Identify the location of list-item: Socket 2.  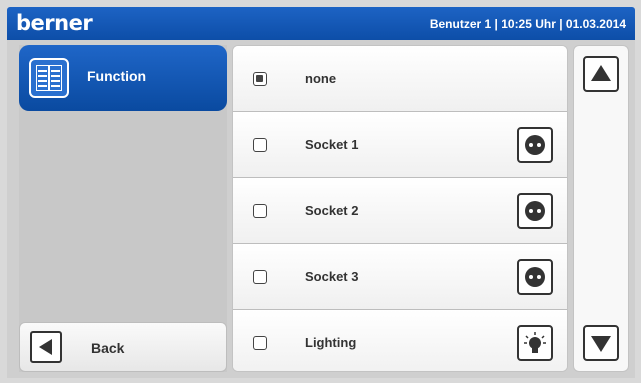
(400, 211).